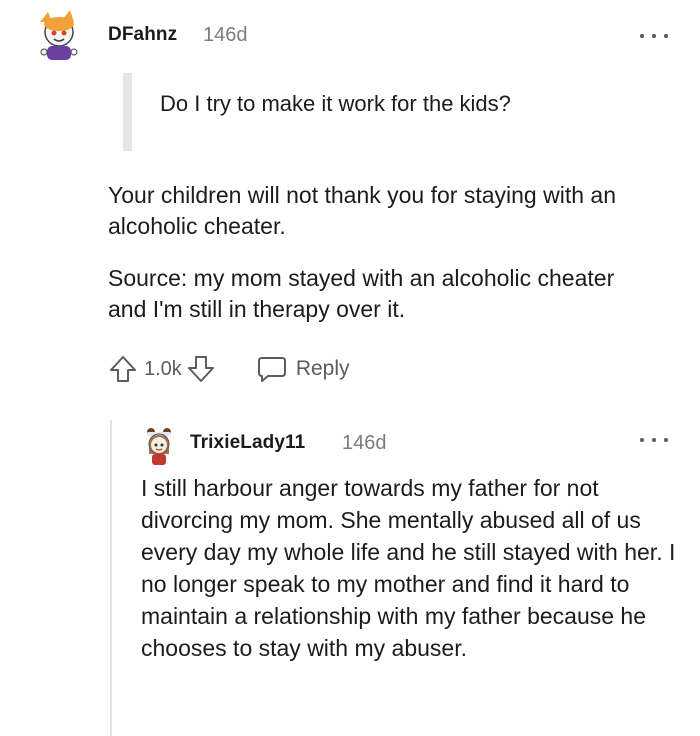  What do you see at coordinates (229, 369) in the screenshot?
I see `comment-actions: 1.0k Reply` at bounding box center [229, 369].